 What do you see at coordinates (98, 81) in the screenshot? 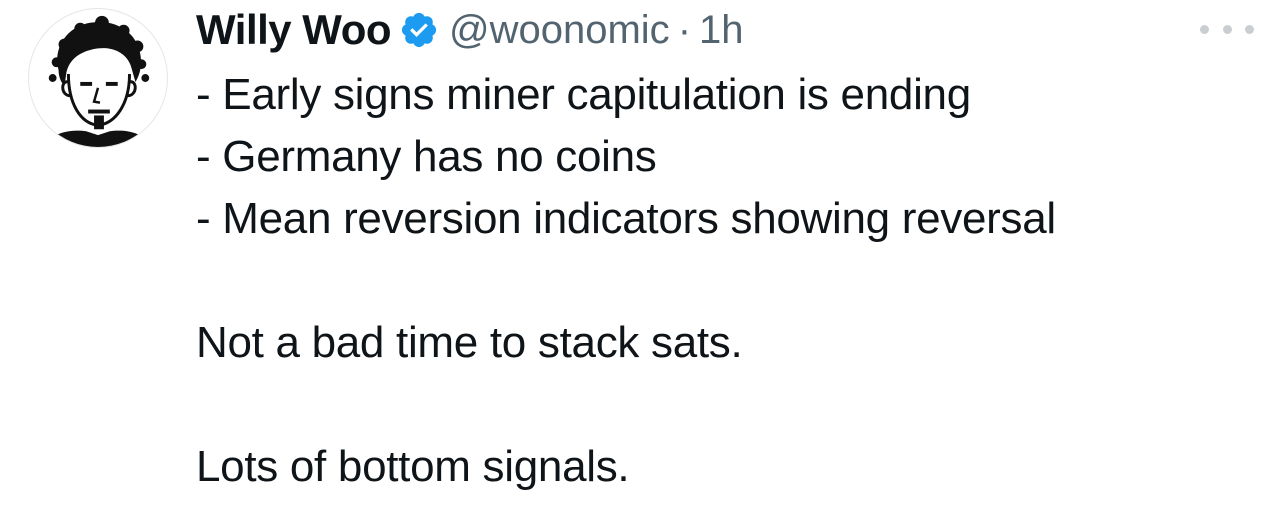
I see `avatar-portrait-icon` at bounding box center [98, 81].